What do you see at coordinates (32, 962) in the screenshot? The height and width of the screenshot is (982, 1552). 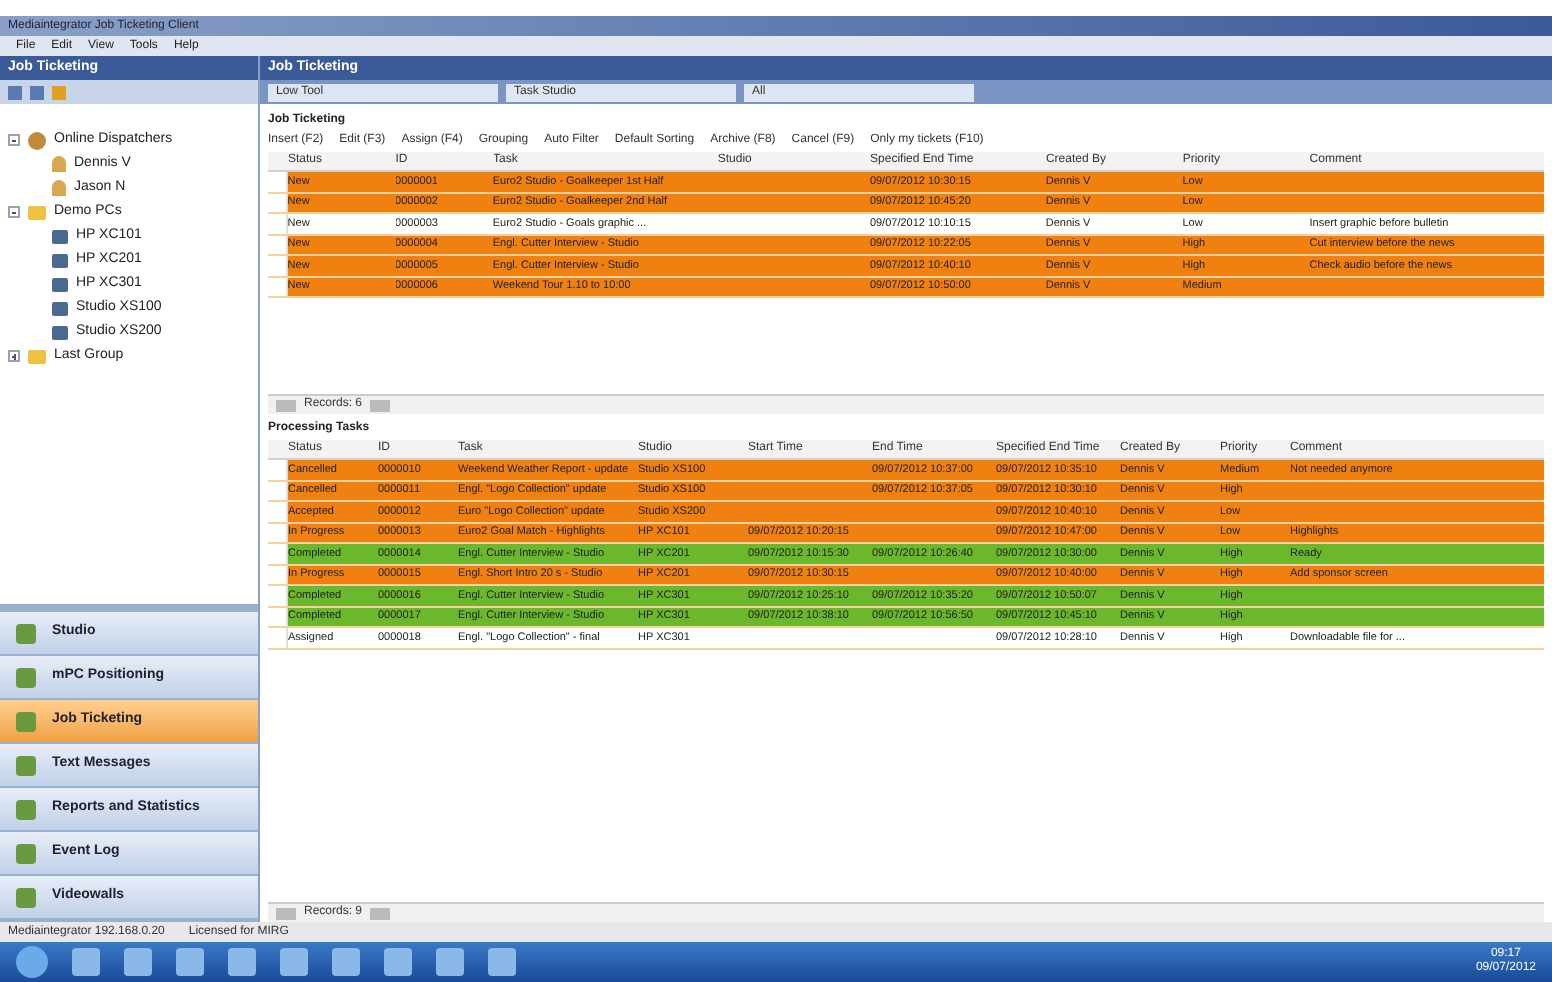 I see `start-button` at bounding box center [32, 962].